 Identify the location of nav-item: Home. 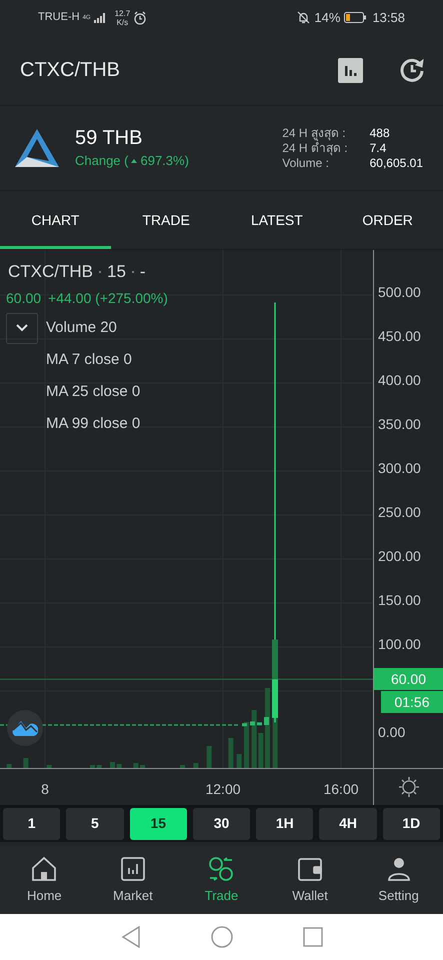
(44, 880).